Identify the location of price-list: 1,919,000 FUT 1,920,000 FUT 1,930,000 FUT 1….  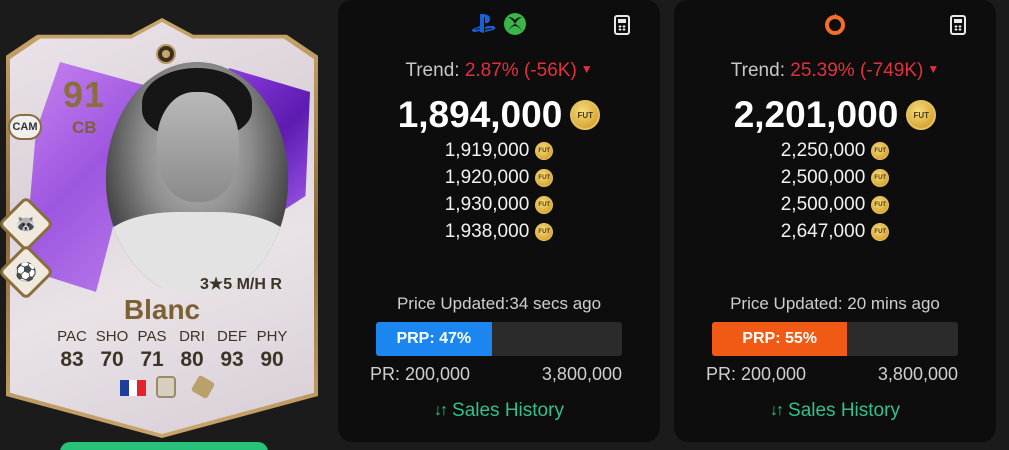
(499, 191).